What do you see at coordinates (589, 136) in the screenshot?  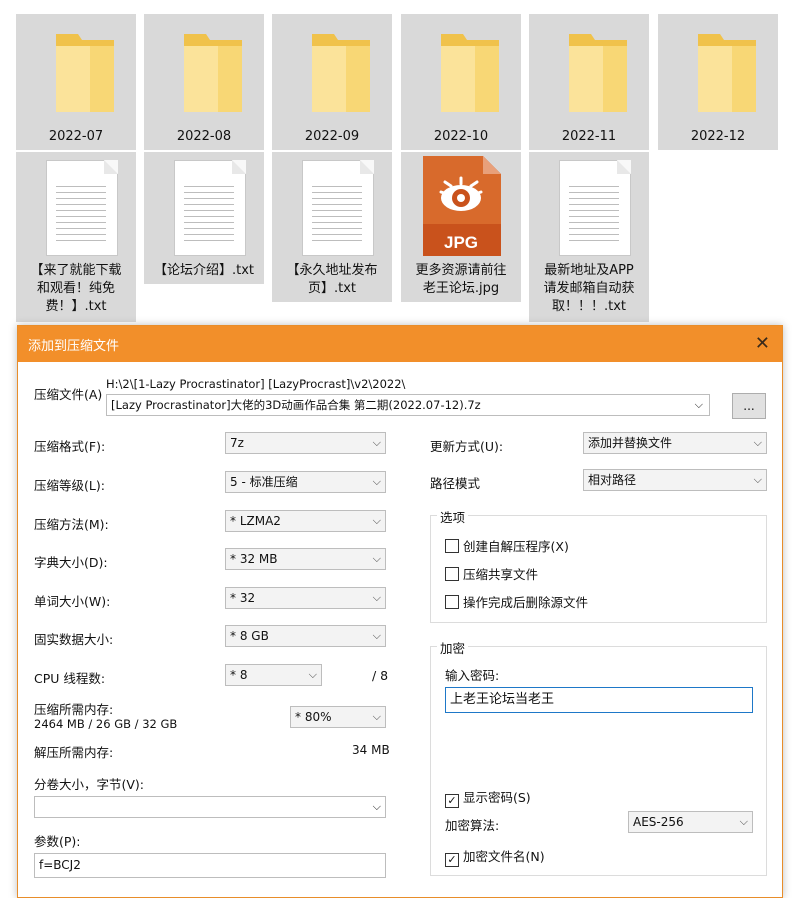 I see `folder-name: 2022-11` at bounding box center [589, 136].